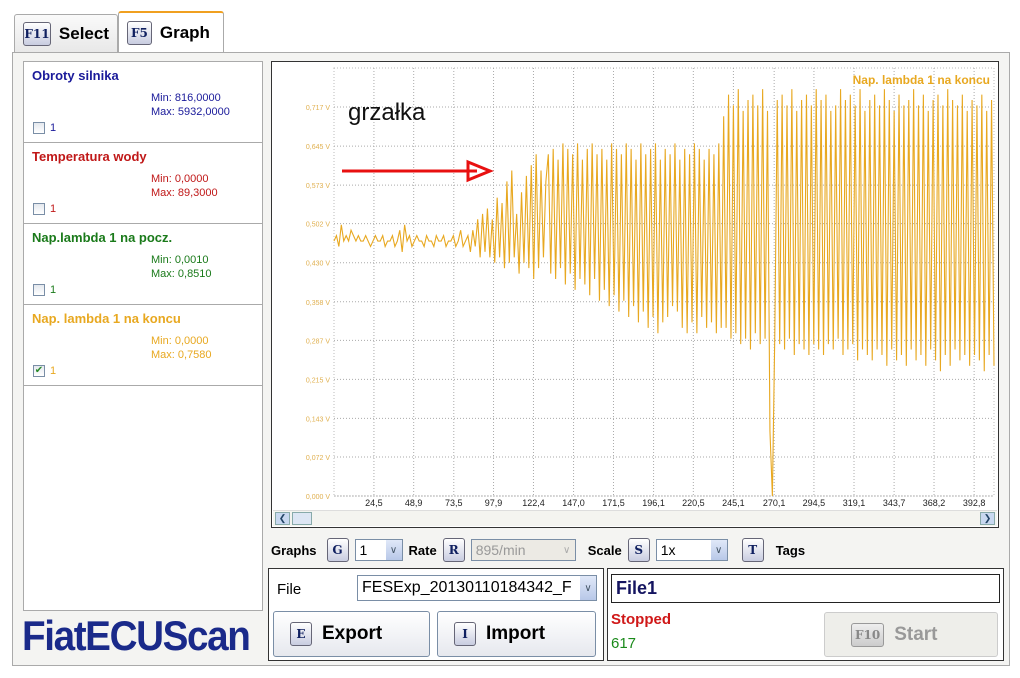 The height and width of the screenshot is (678, 1020). What do you see at coordinates (139, 33) in the screenshot?
I see `tab-graph-key: F5` at bounding box center [139, 33].